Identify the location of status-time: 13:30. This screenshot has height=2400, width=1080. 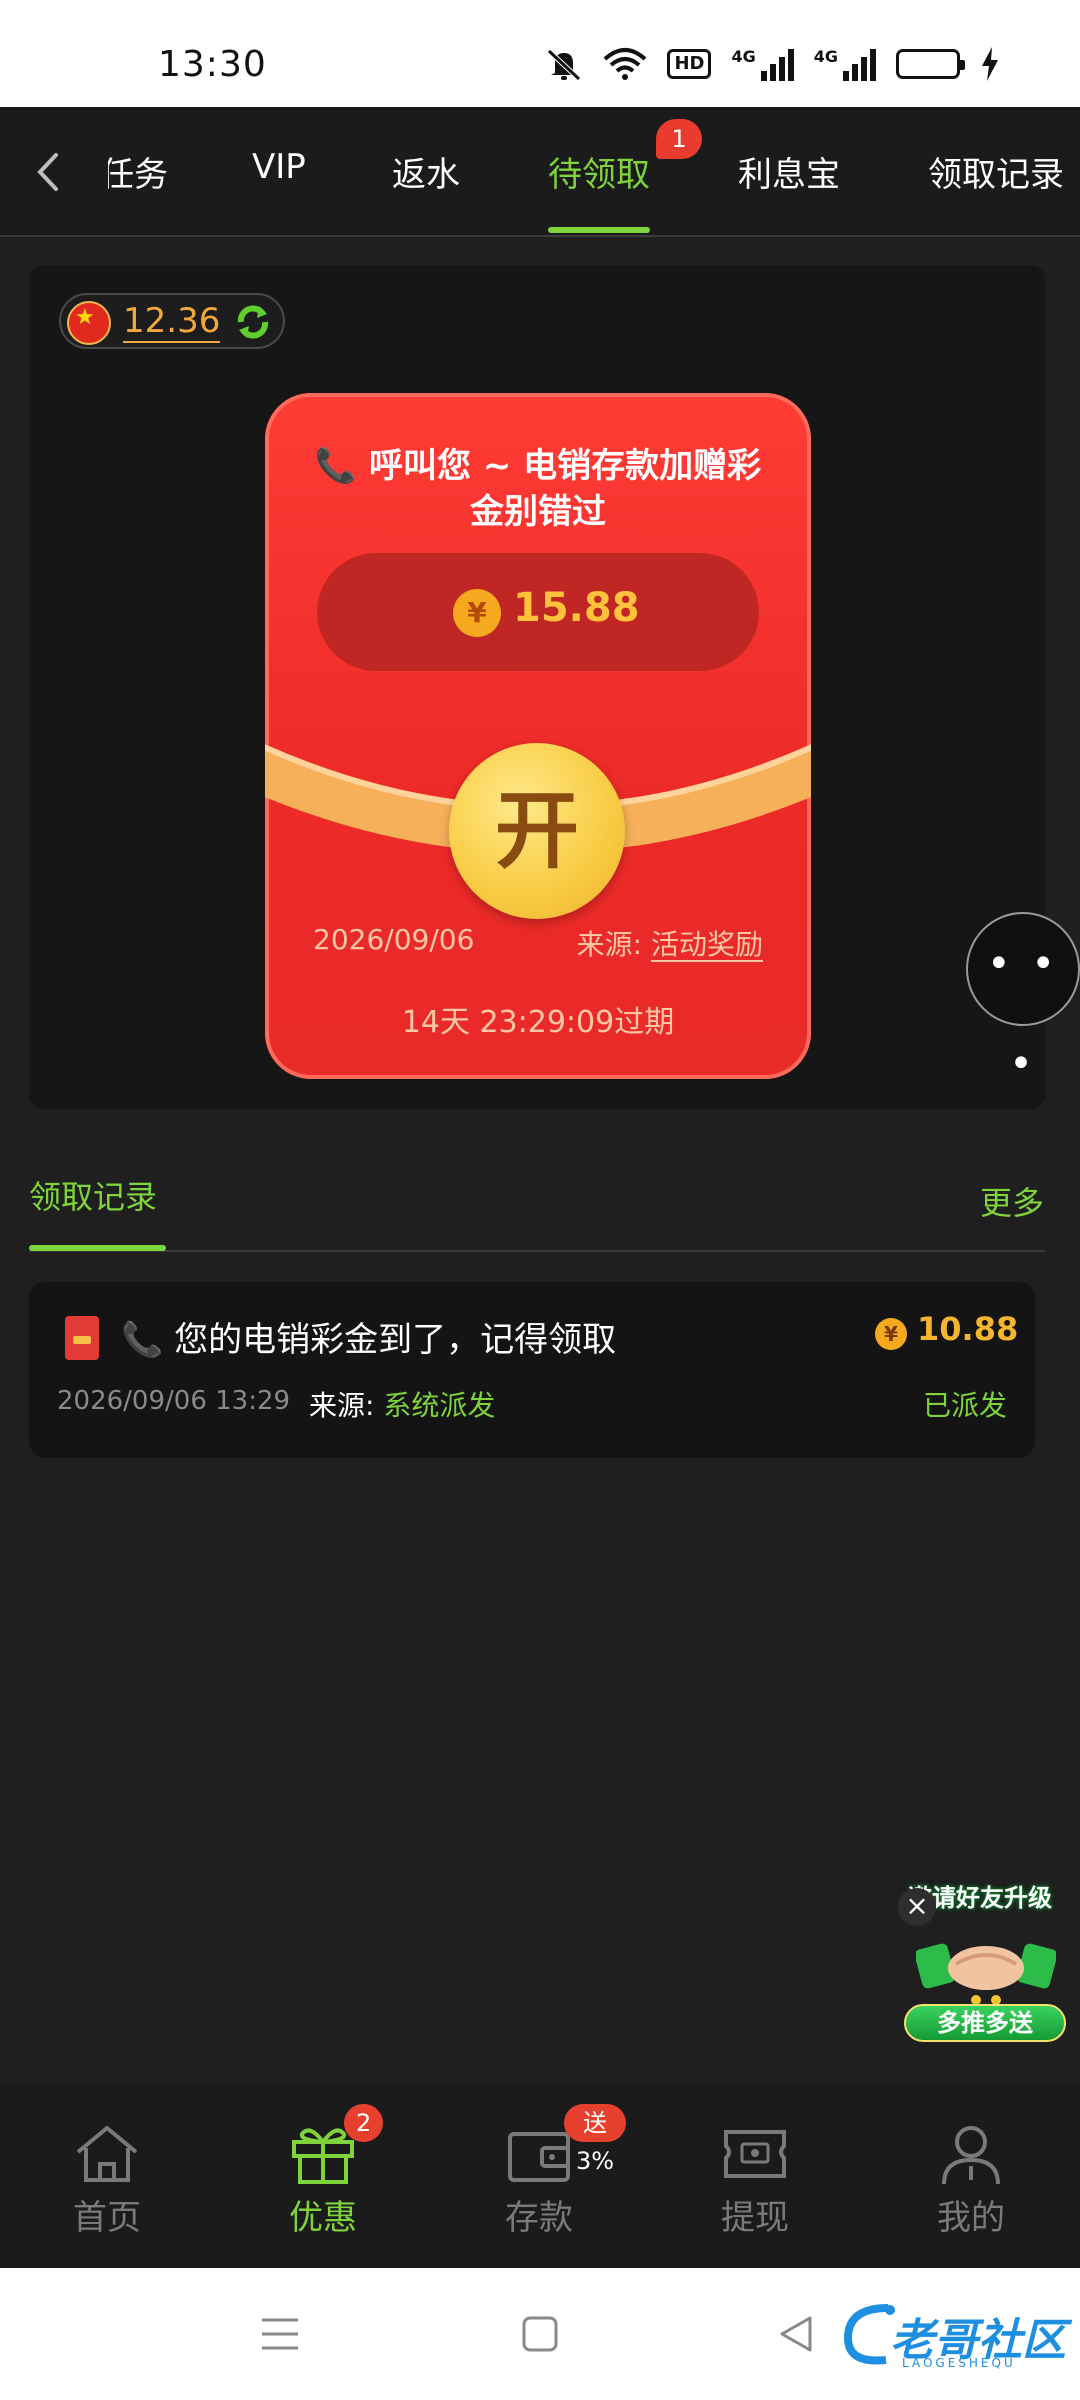
(212, 64).